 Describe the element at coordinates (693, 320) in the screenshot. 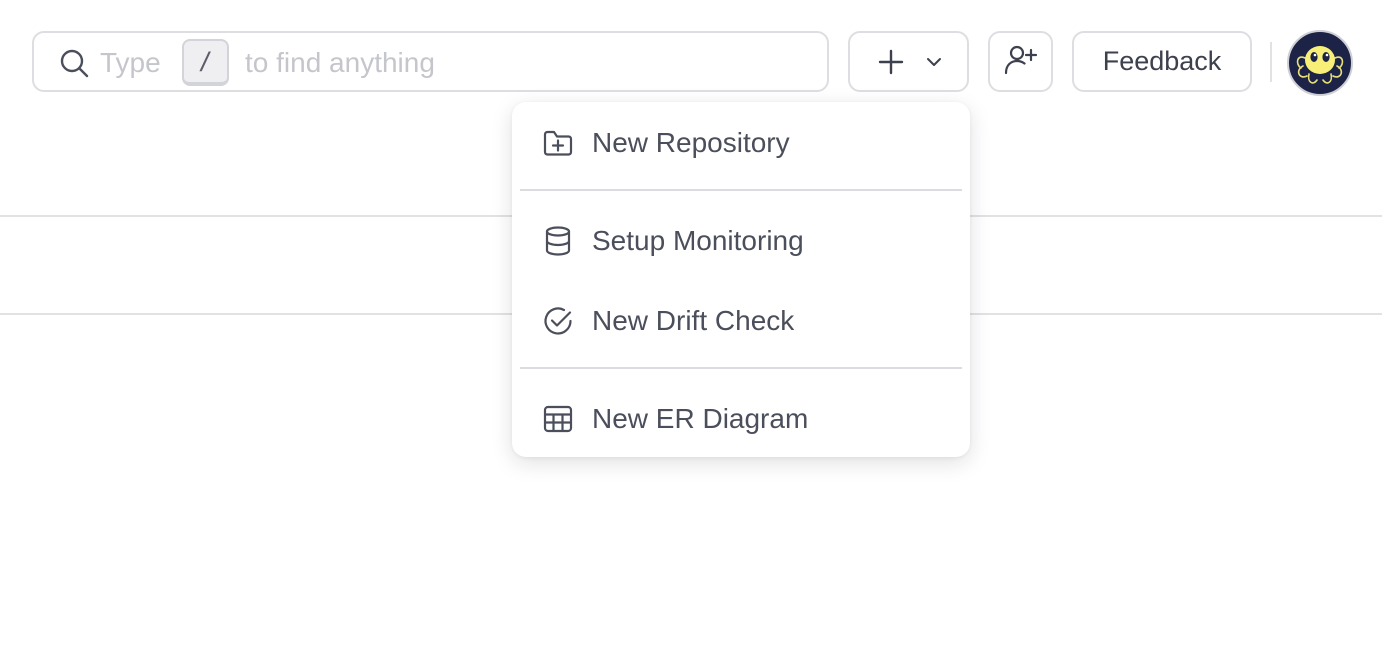

I see `menu-item-label: New Drift Check` at that location.